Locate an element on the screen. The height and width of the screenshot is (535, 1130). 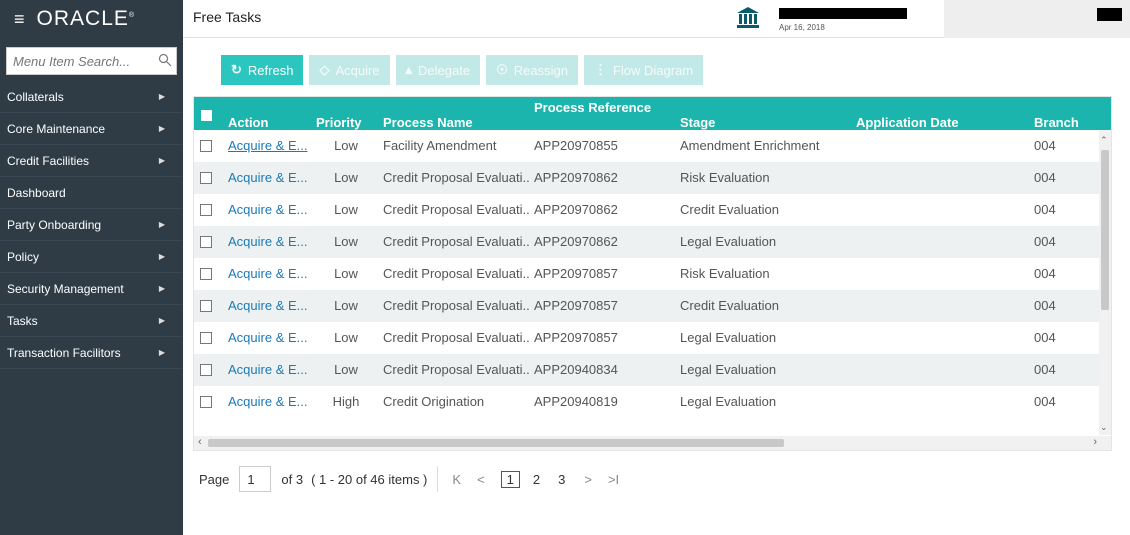
sidebar-item-credit-facilities: Credit Facilities ▶ is located at coordinates (91, 161).